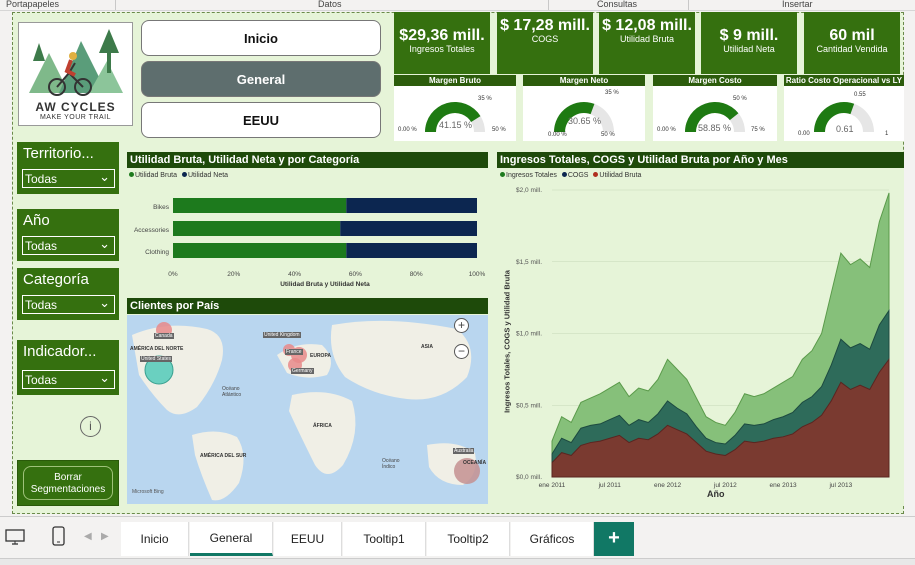 The width and height of the screenshot is (915, 565). What do you see at coordinates (461, 325) in the screenshot?
I see `zoom-in-button: +` at bounding box center [461, 325].